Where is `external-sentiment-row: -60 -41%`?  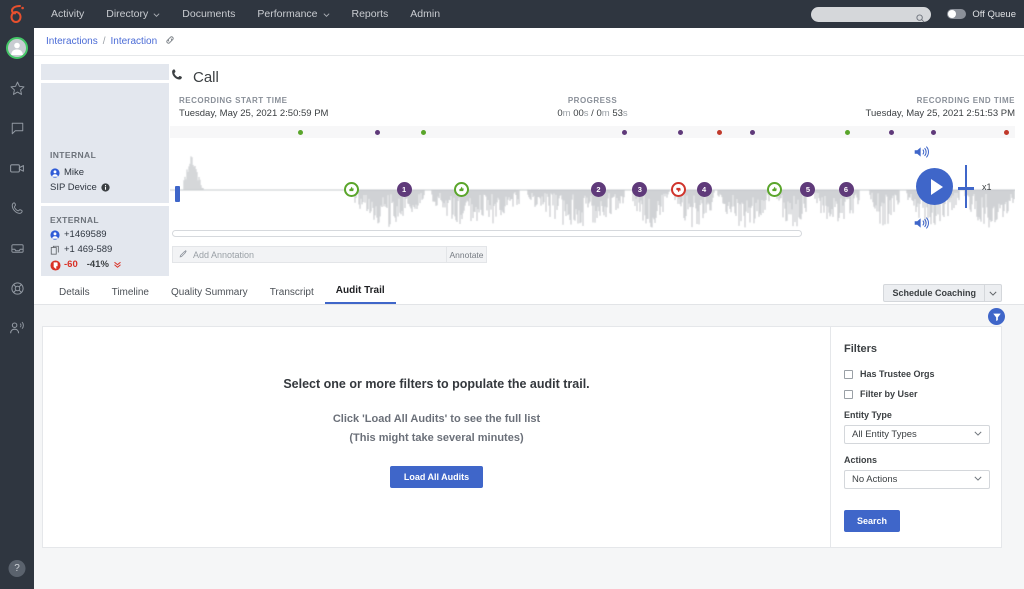 external-sentiment-row: -60 -41% is located at coordinates (105, 265).